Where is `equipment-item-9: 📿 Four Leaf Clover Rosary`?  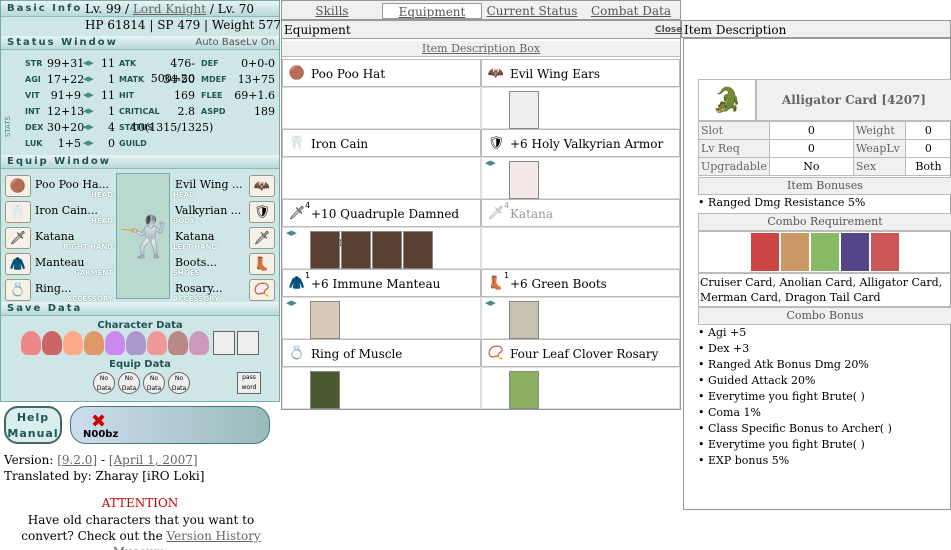 equipment-item-9: 📿 Four Leaf Clover Rosary is located at coordinates (580, 353).